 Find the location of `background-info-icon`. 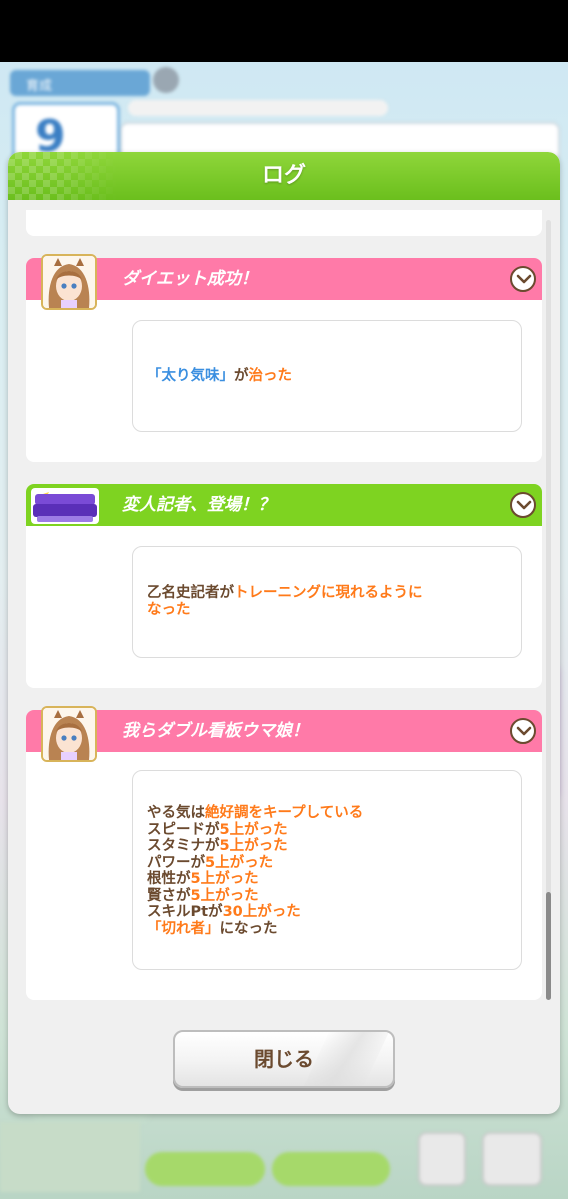

background-info-icon is located at coordinates (166, 80).